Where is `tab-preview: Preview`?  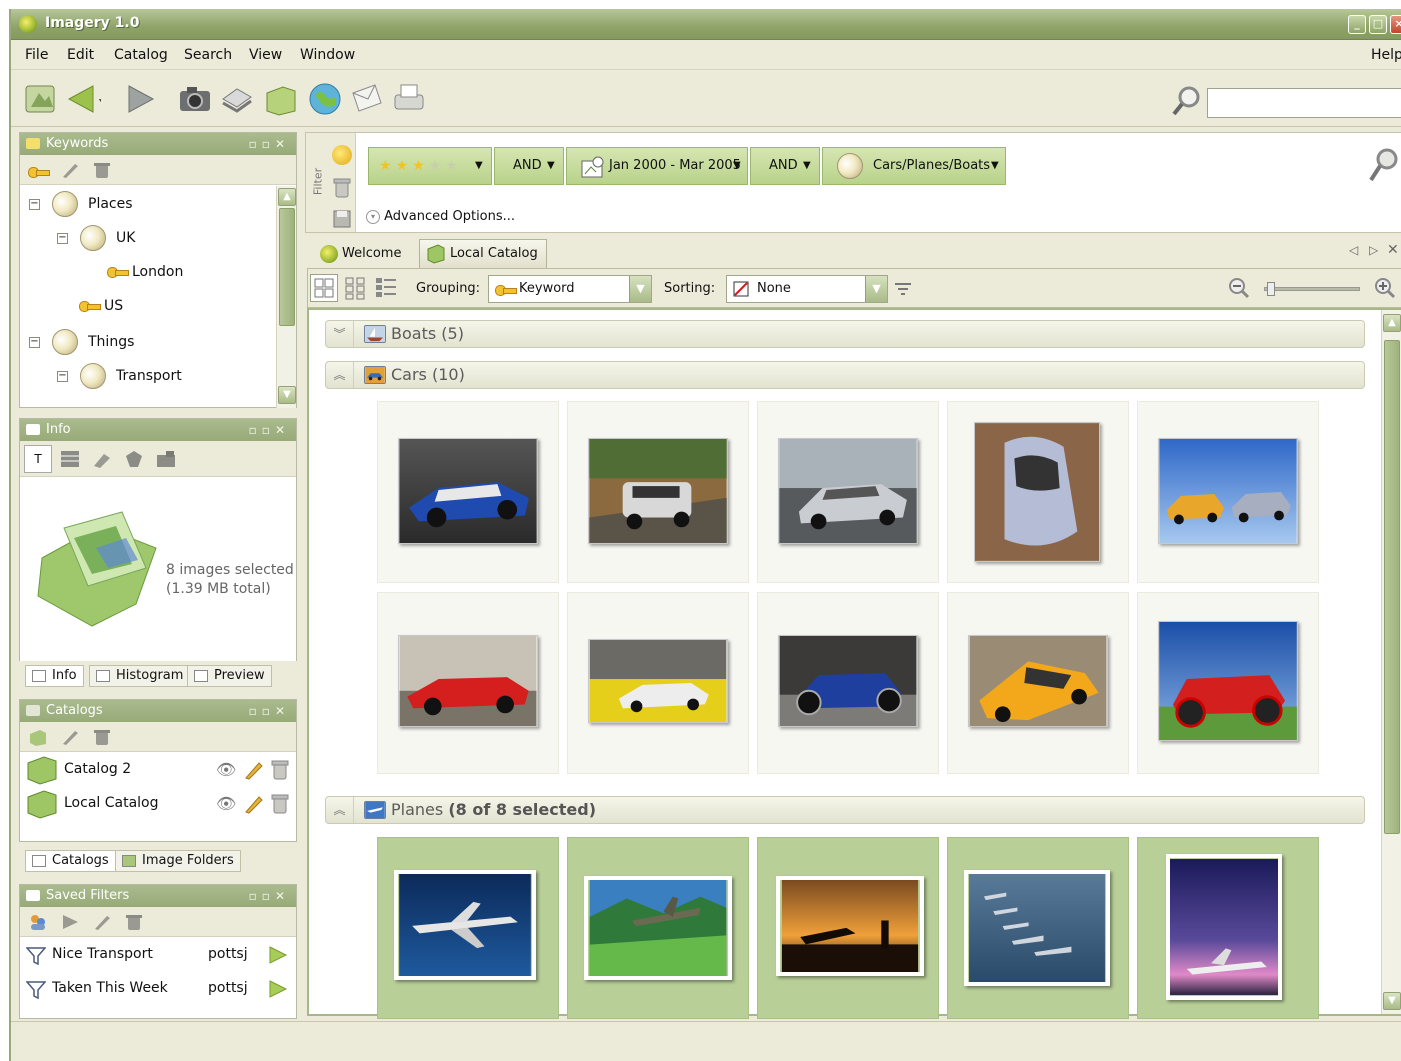
tab-preview: Preview is located at coordinates (229, 676).